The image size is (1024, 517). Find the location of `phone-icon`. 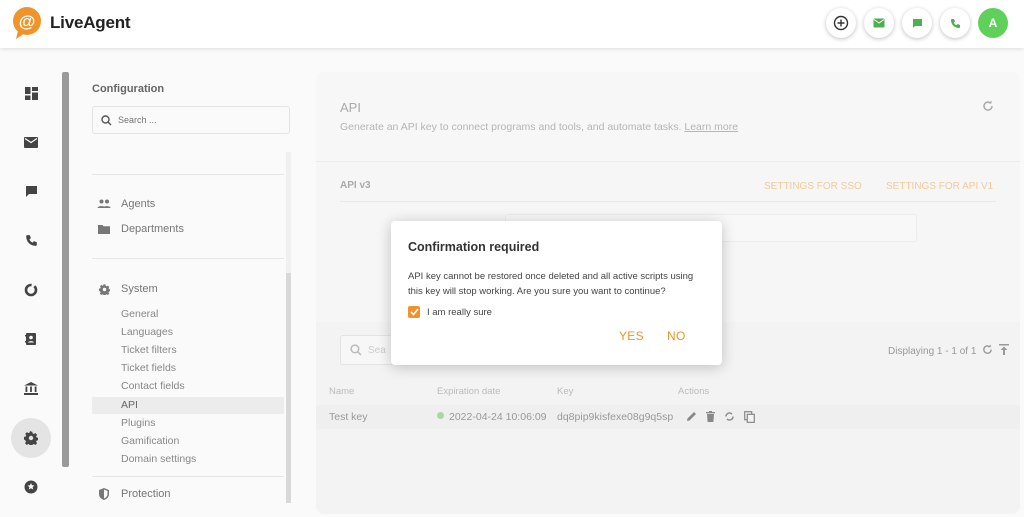

phone-icon is located at coordinates (955, 23).